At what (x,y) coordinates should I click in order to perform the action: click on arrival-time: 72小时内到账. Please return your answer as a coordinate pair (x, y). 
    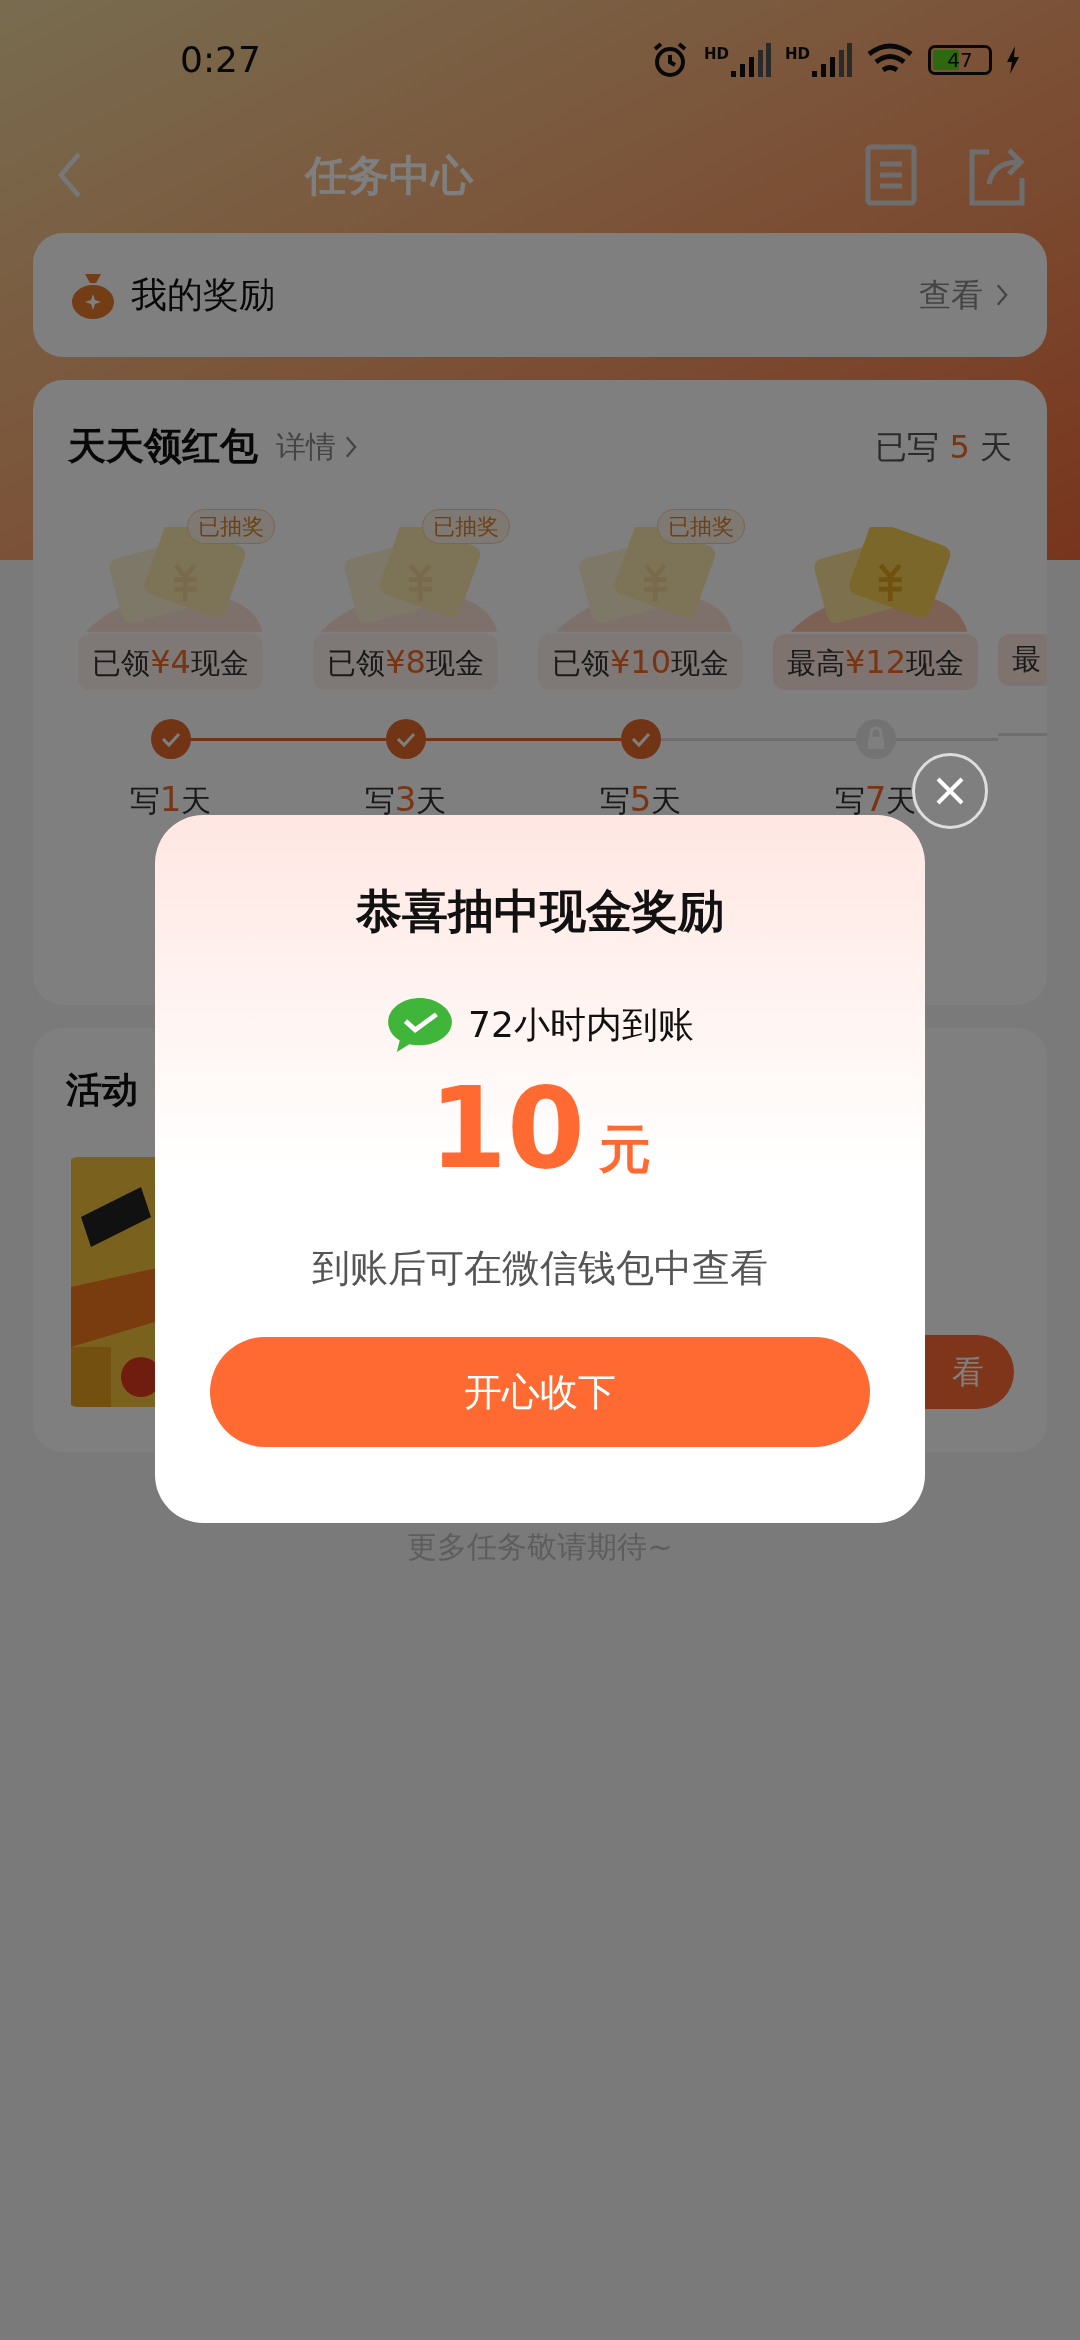
    Looking at the image, I should click on (581, 1025).